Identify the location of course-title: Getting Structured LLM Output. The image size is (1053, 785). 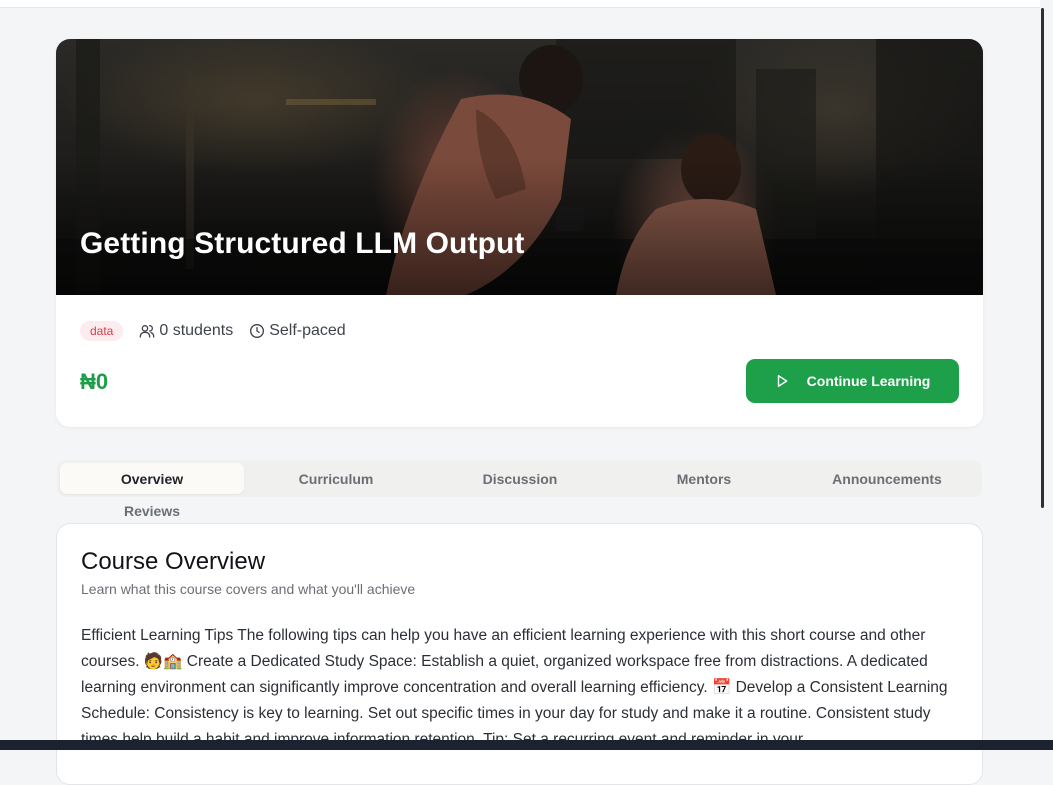
(302, 244).